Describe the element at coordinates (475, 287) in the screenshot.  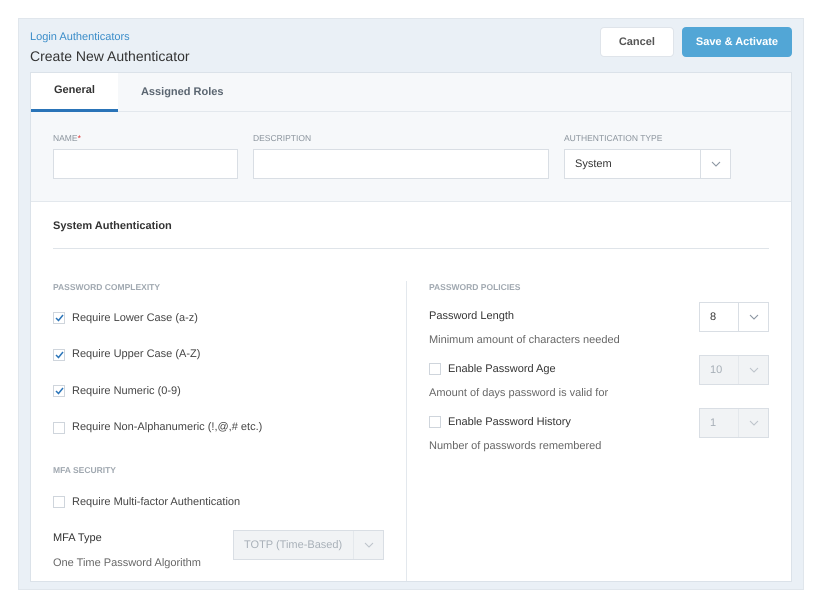
I see `group-heading: PASSWORD POLICIES` at that location.